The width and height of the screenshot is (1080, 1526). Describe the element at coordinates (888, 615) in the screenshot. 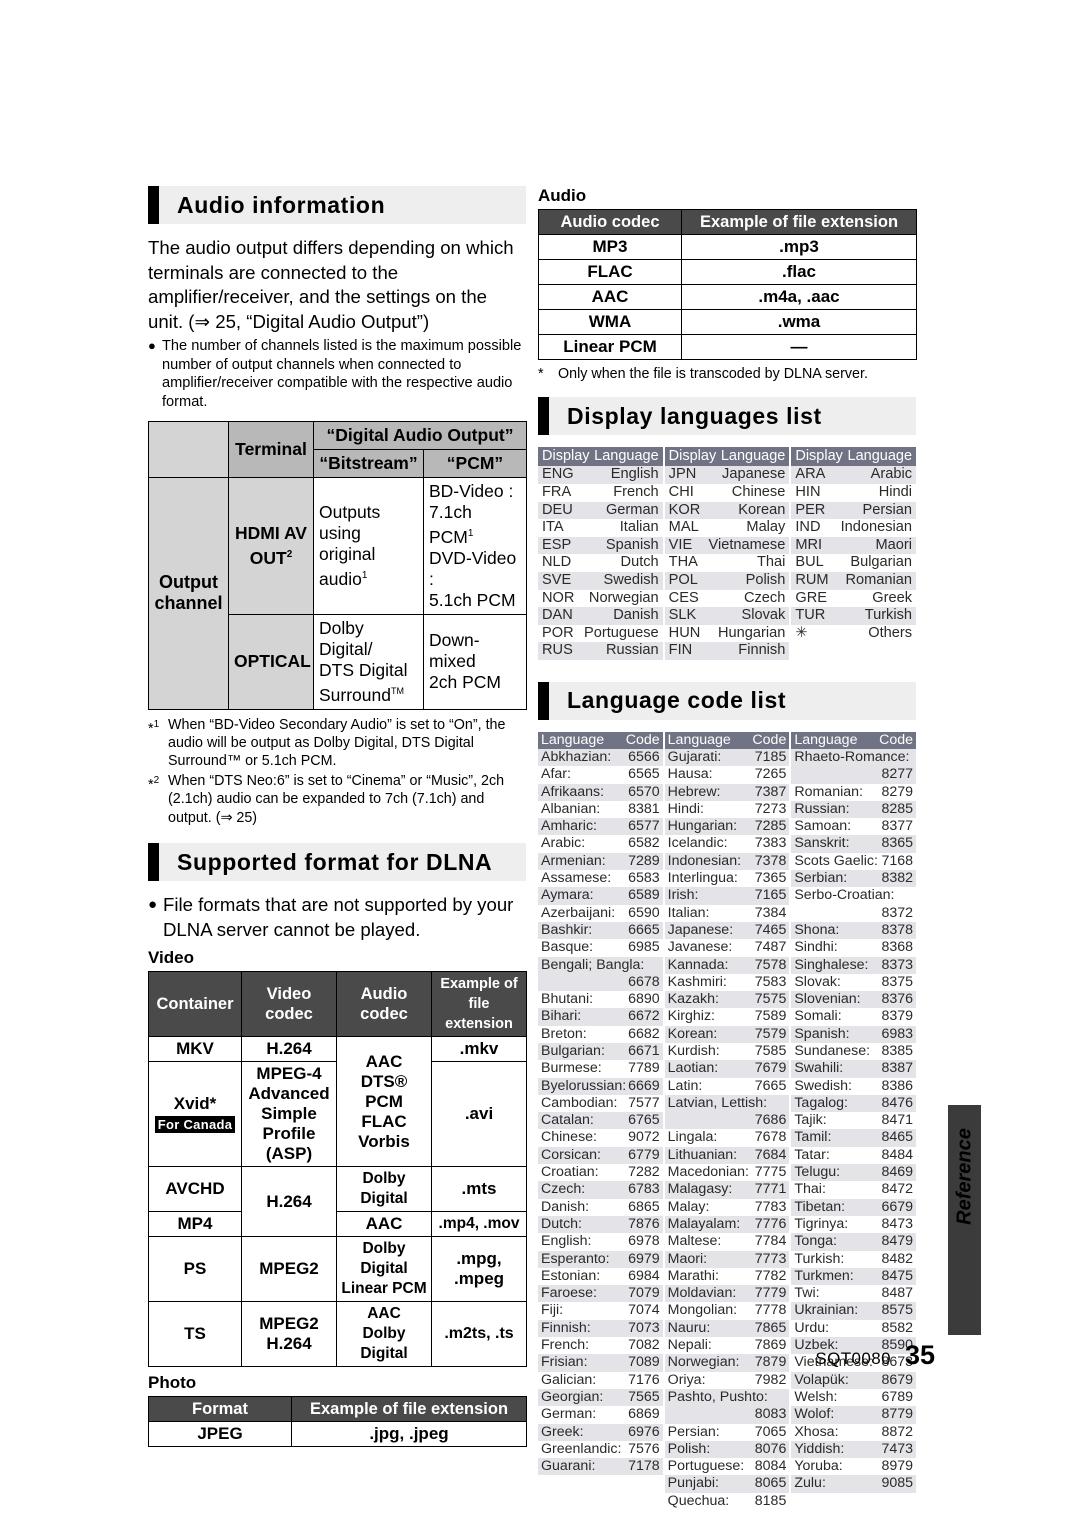

I see `entry-value: Turkish` at that location.